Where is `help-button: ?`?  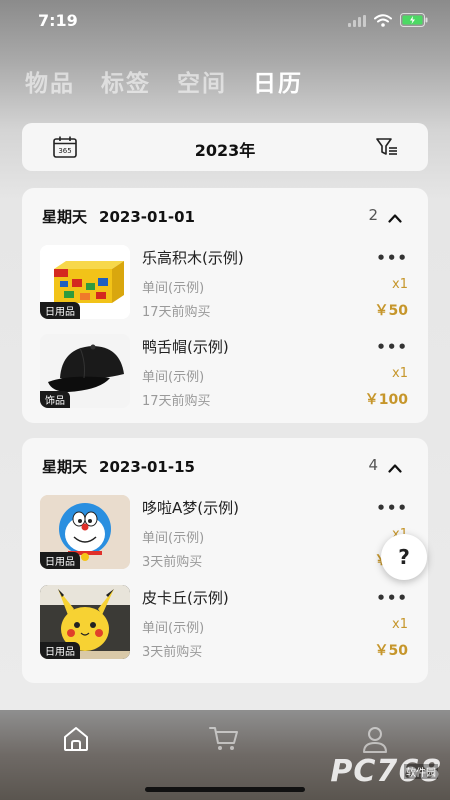 help-button: ? is located at coordinates (404, 557).